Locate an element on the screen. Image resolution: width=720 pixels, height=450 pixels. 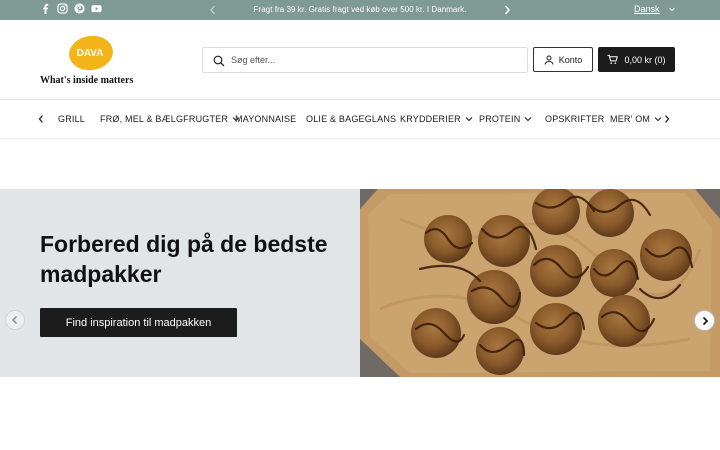
nav-item-label: MAYONNAISE is located at coordinates (266, 119).